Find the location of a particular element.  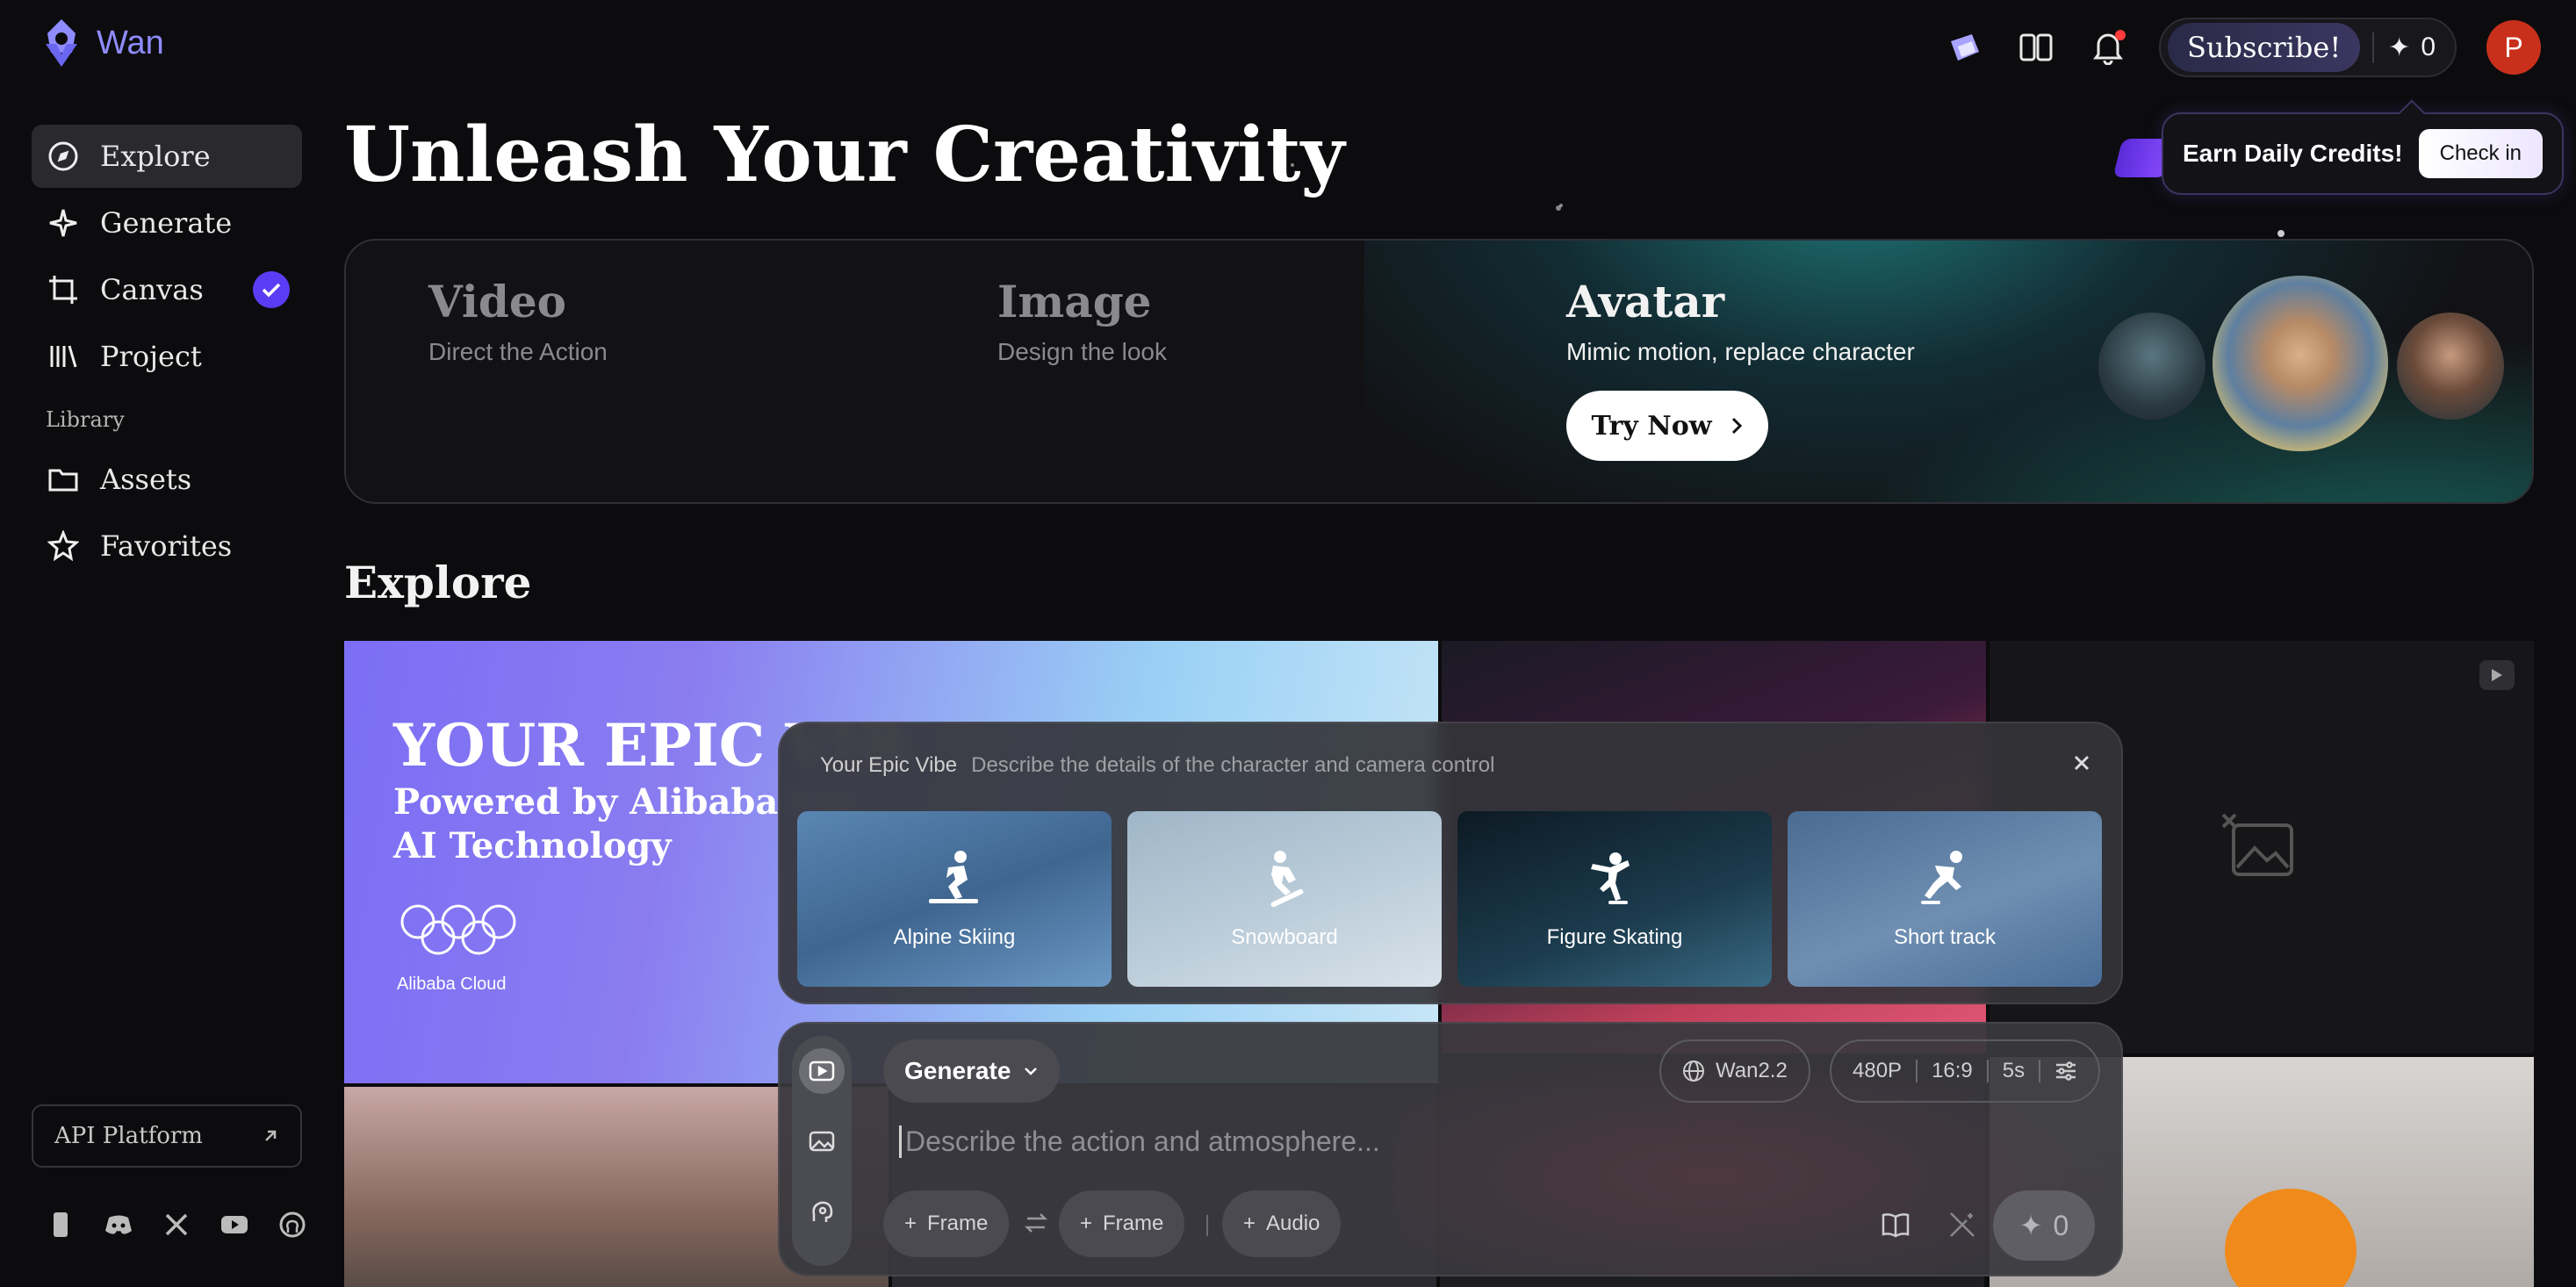

broken-image-icon is located at coordinates (2257, 845).